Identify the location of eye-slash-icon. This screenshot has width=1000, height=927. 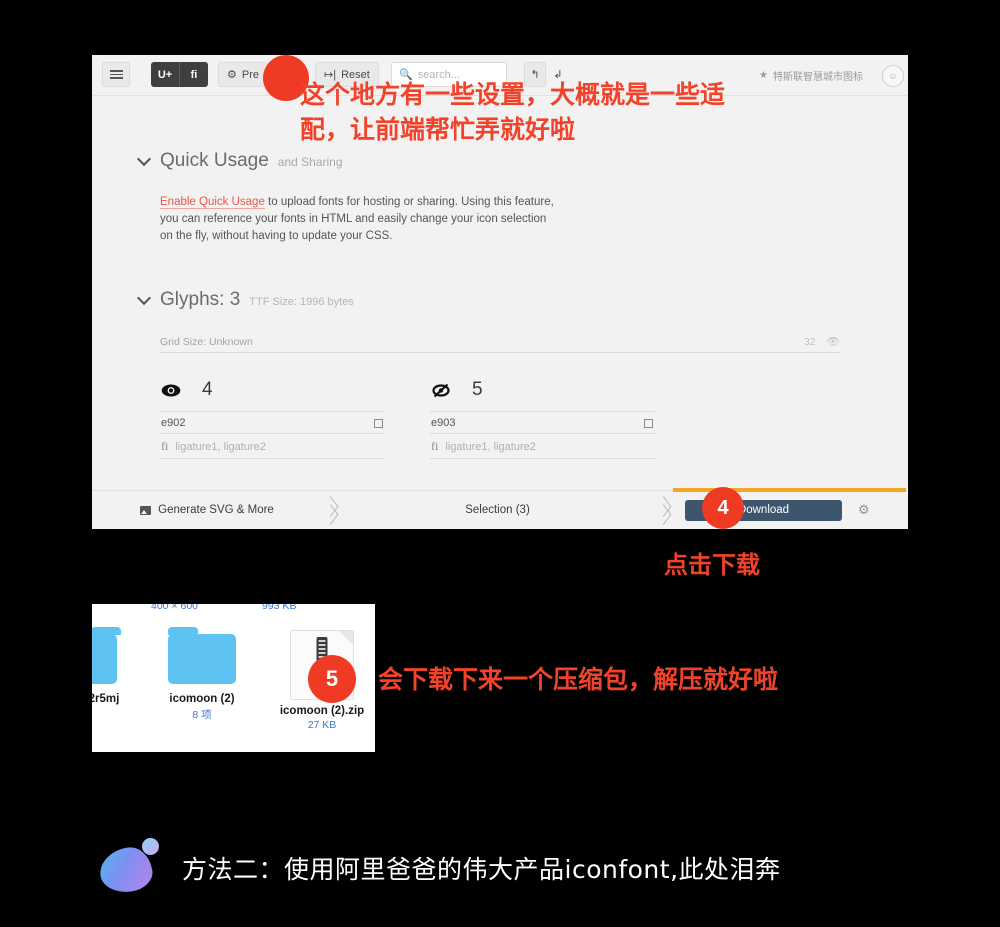
(441, 390).